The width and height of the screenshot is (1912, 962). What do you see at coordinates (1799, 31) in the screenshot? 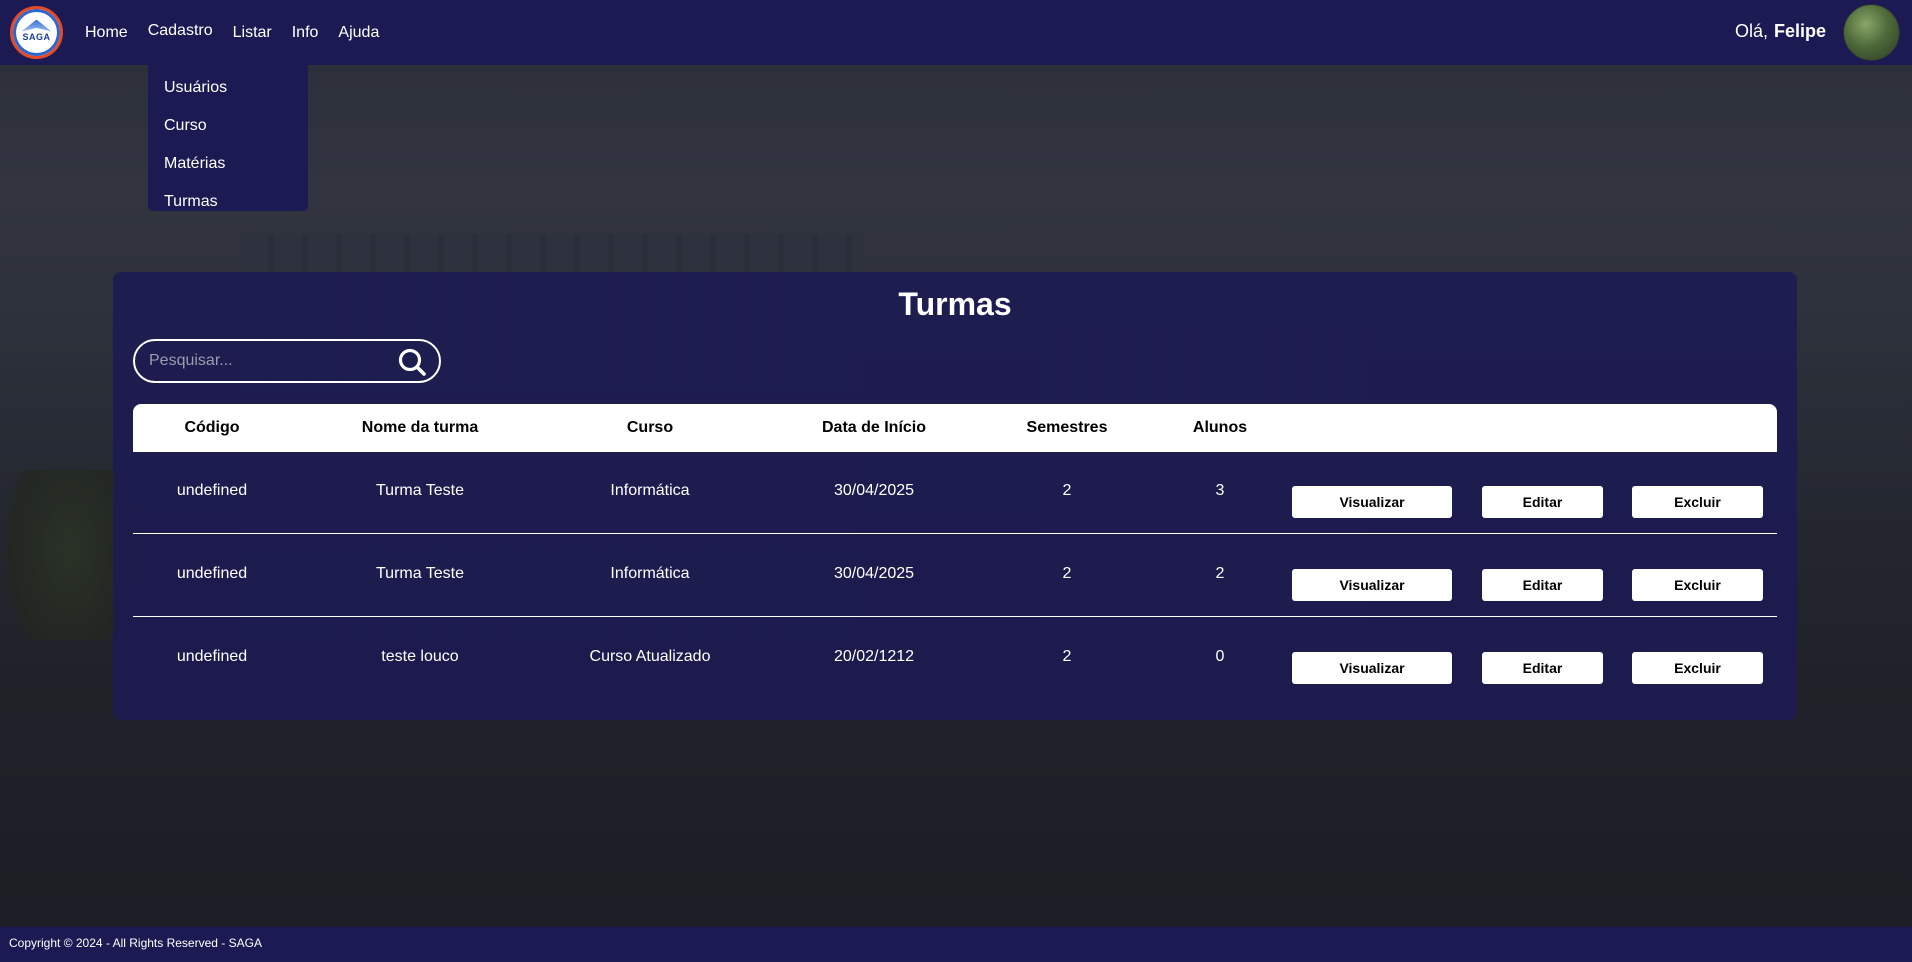
I see `user-name: Felipe` at bounding box center [1799, 31].